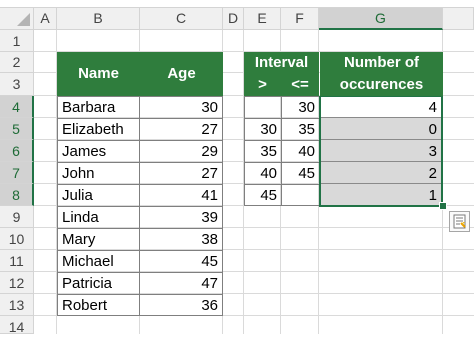 The width and height of the screenshot is (474, 338). What do you see at coordinates (17, 129) in the screenshot?
I see `row-header-5: 5` at bounding box center [17, 129].